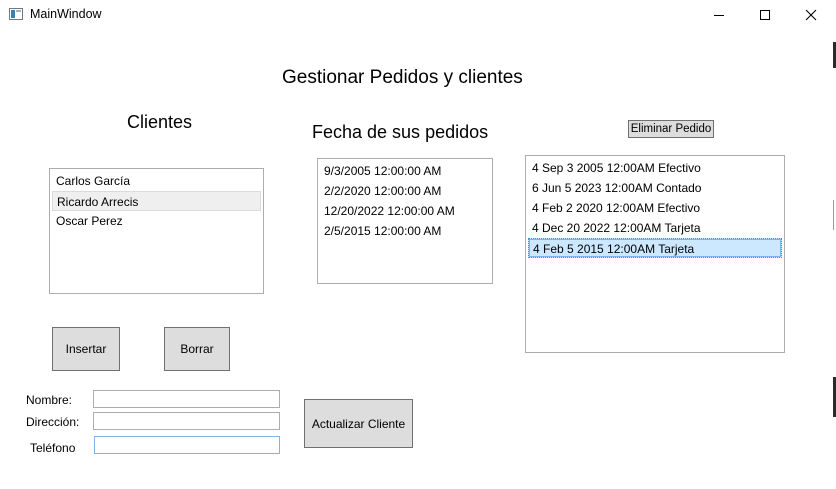 The image size is (836, 489). What do you see at coordinates (382, 191) in the screenshot?
I see `order-date-item: 2/2/2020 12:00:00 AM` at bounding box center [382, 191].